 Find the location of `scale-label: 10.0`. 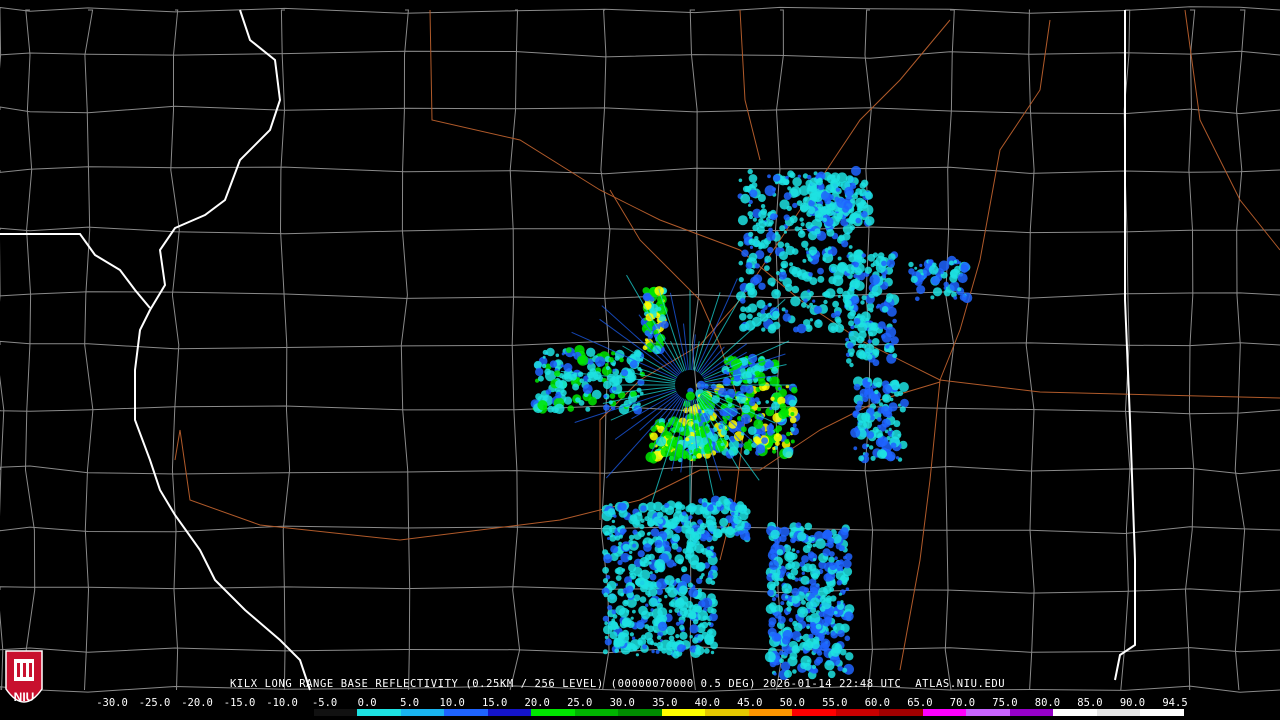

scale-label: 10.0 is located at coordinates (452, 703).